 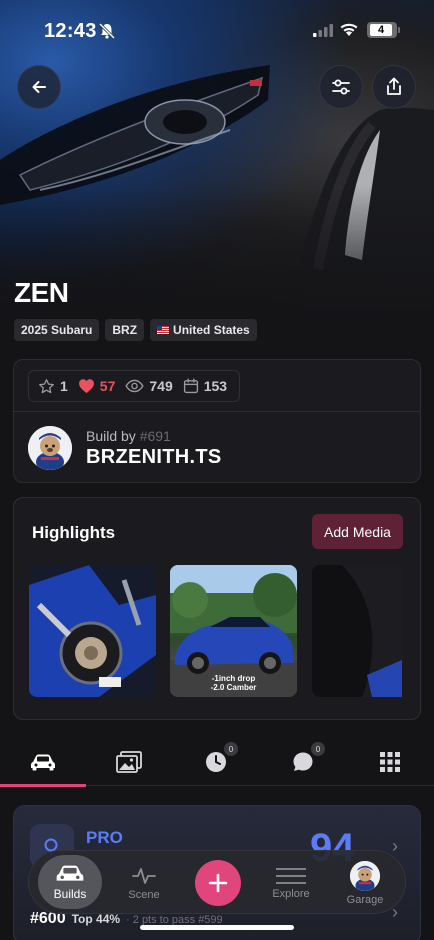 What do you see at coordinates (64, 386) in the screenshot?
I see `stars-count: 1` at bounding box center [64, 386].